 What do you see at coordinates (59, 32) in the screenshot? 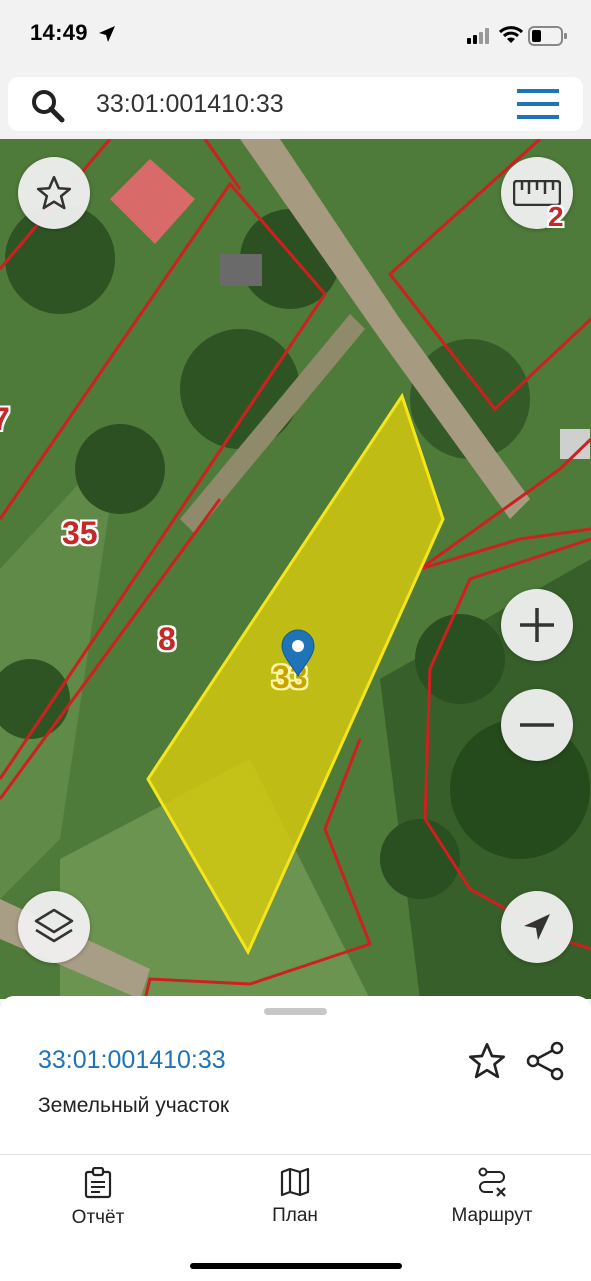
I see `status-time: 14:49` at bounding box center [59, 32].